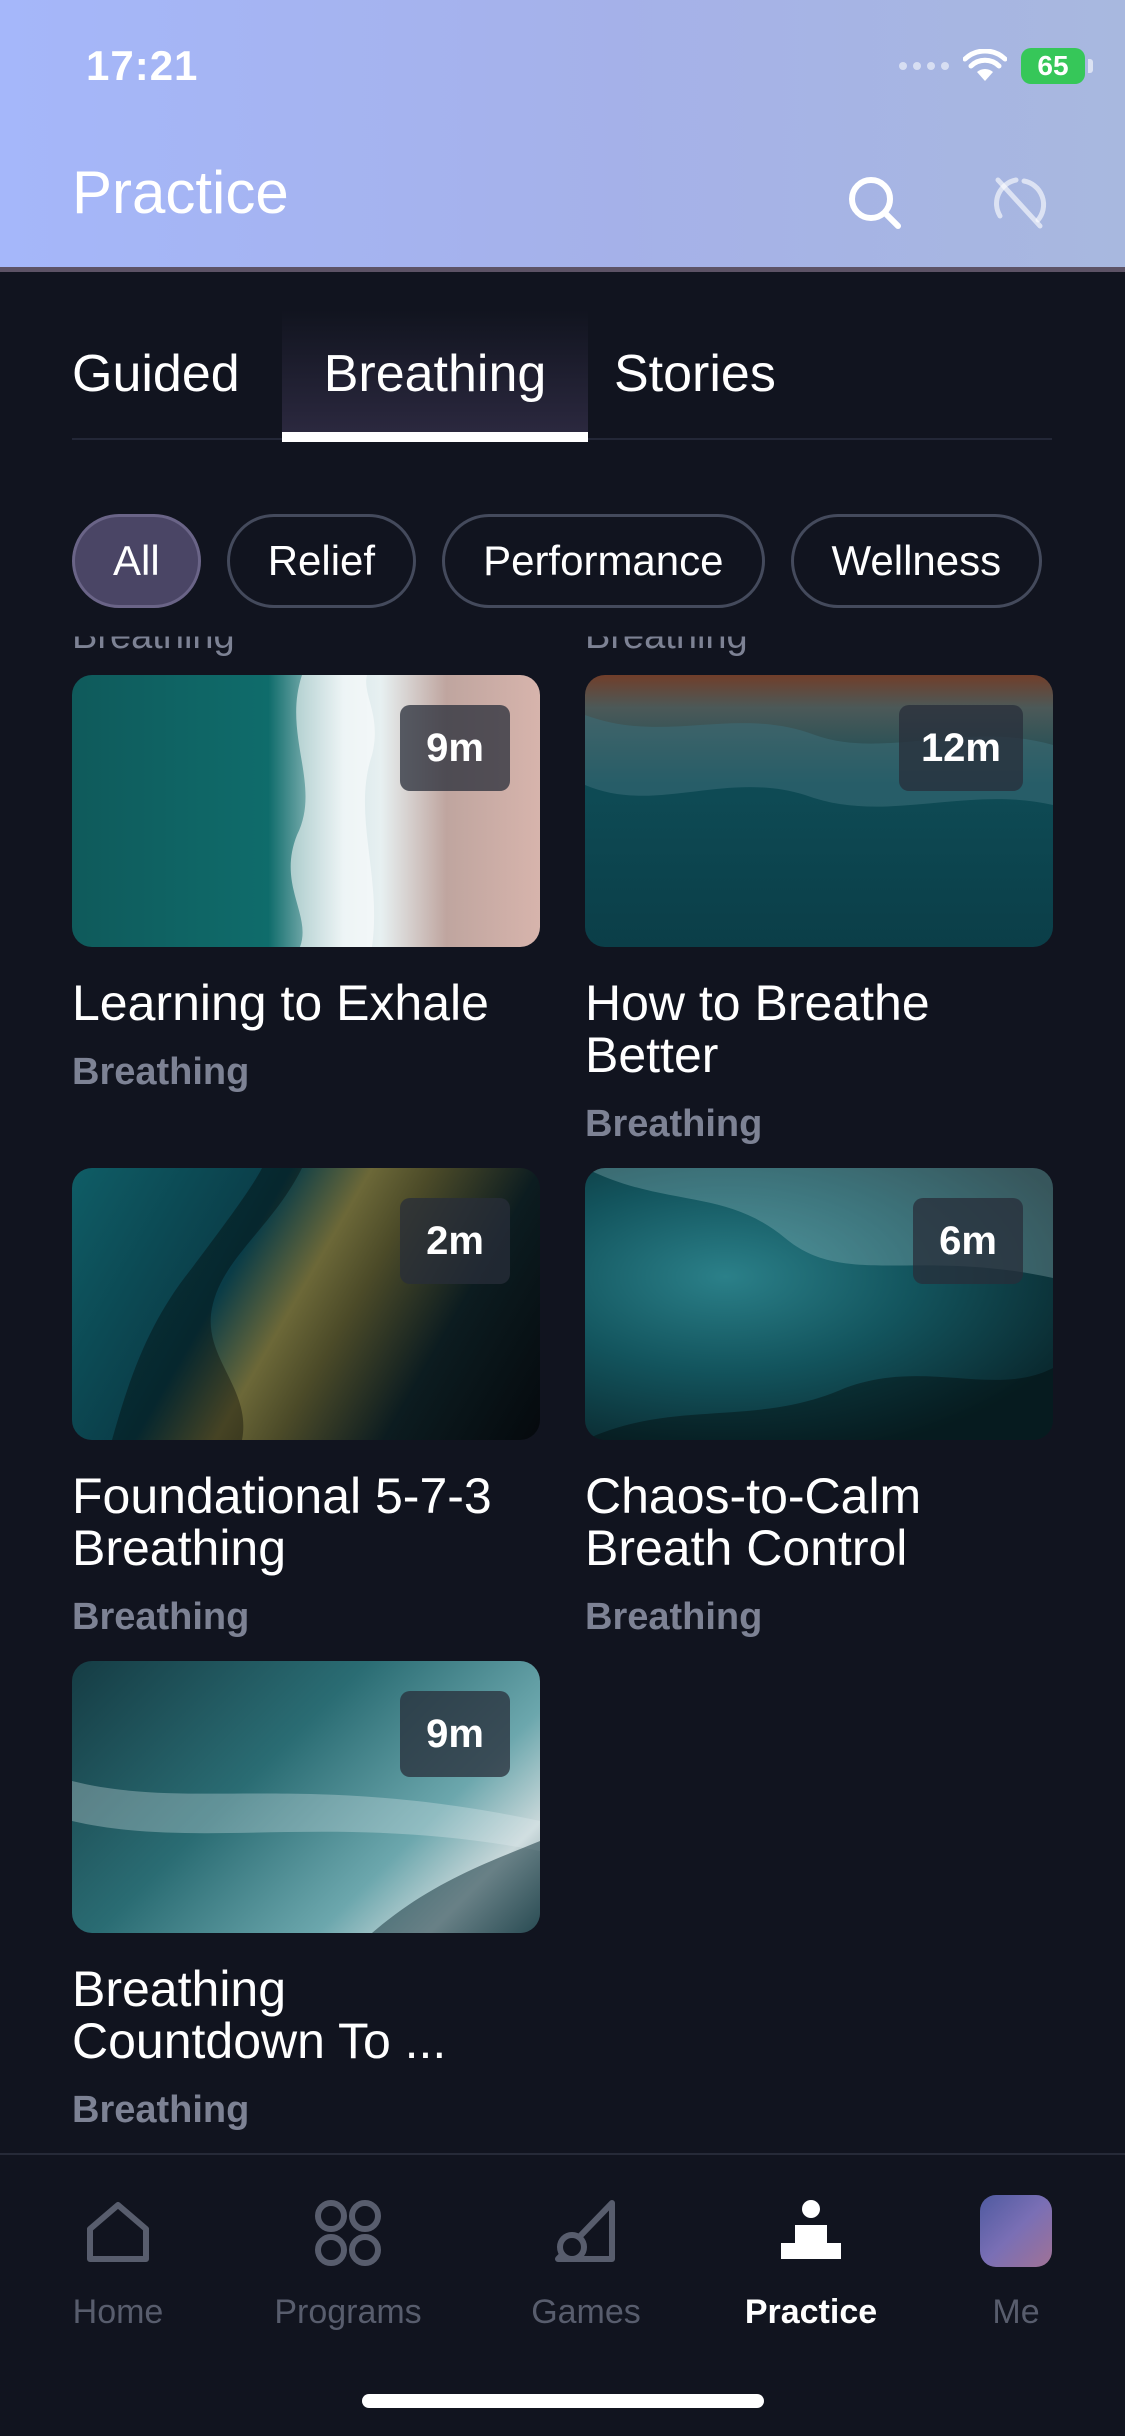 The image size is (1125, 2436). I want to click on nav-label: Games, so click(586, 2312).